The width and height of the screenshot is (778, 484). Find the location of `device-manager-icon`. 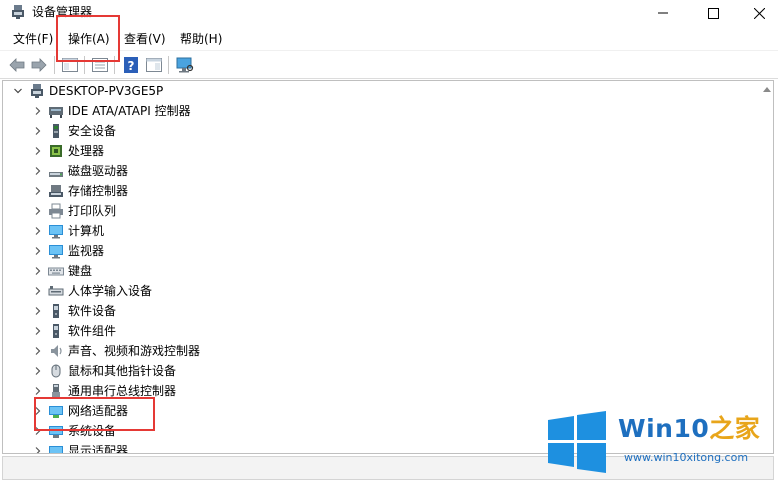

device-manager-icon is located at coordinates (18, 12).